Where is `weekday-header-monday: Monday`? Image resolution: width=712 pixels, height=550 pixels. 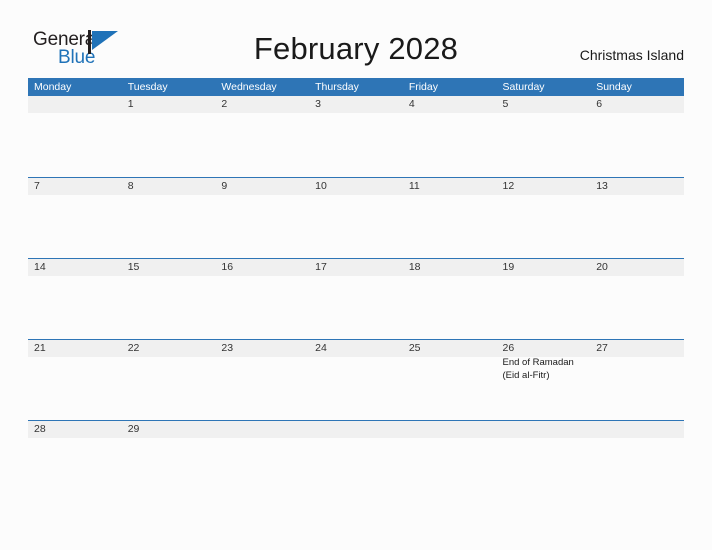 weekday-header-monday: Monday is located at coordinates (53, 87).